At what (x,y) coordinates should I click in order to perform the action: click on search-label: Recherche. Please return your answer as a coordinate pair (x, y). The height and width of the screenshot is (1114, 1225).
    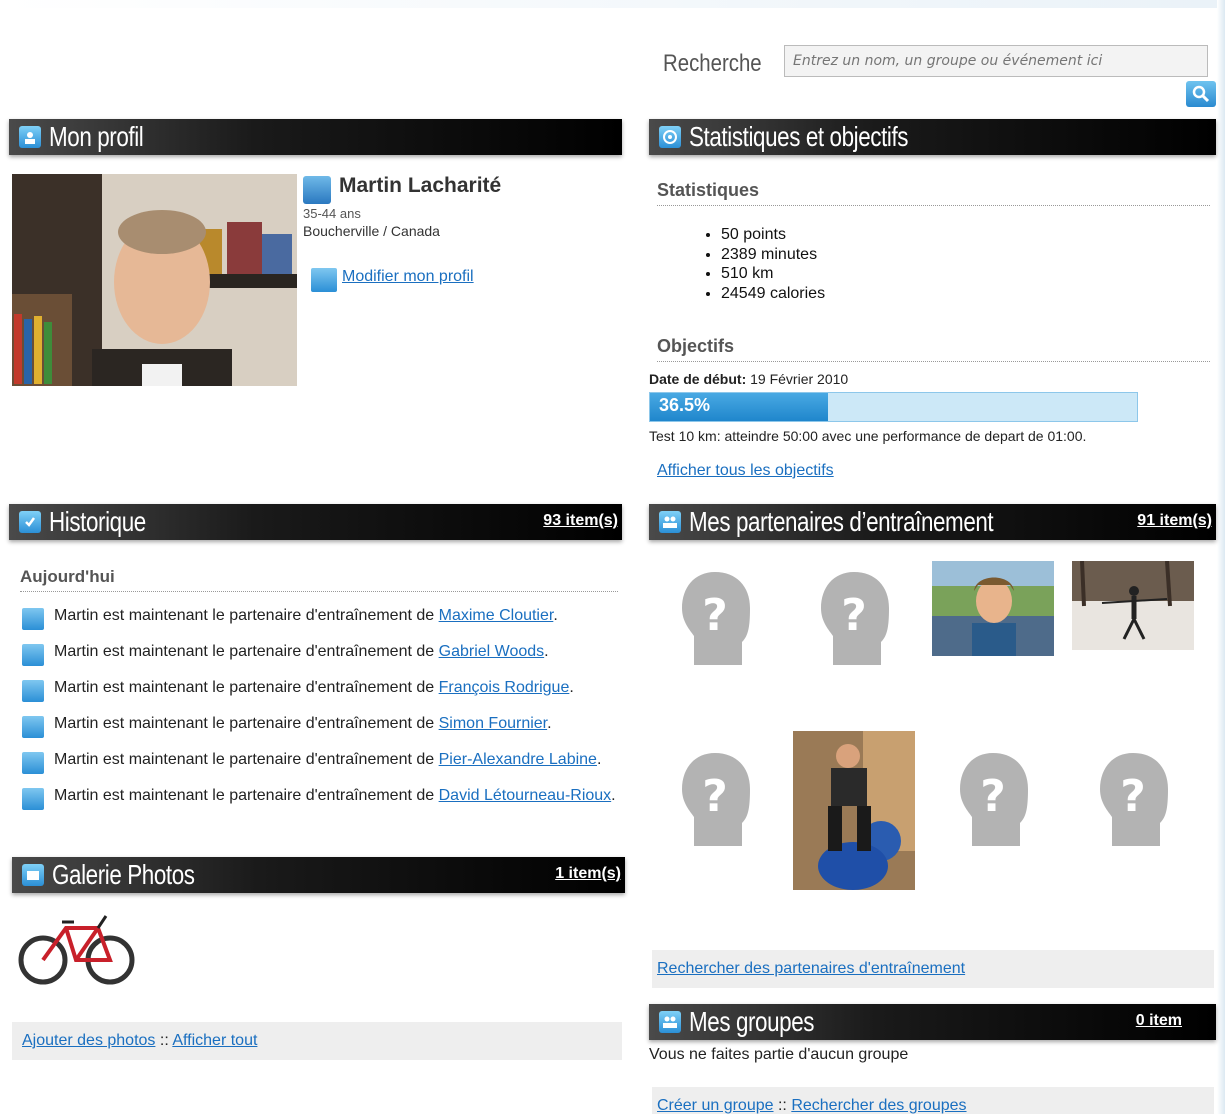
    Looking at the image, I should click on (712, 63).